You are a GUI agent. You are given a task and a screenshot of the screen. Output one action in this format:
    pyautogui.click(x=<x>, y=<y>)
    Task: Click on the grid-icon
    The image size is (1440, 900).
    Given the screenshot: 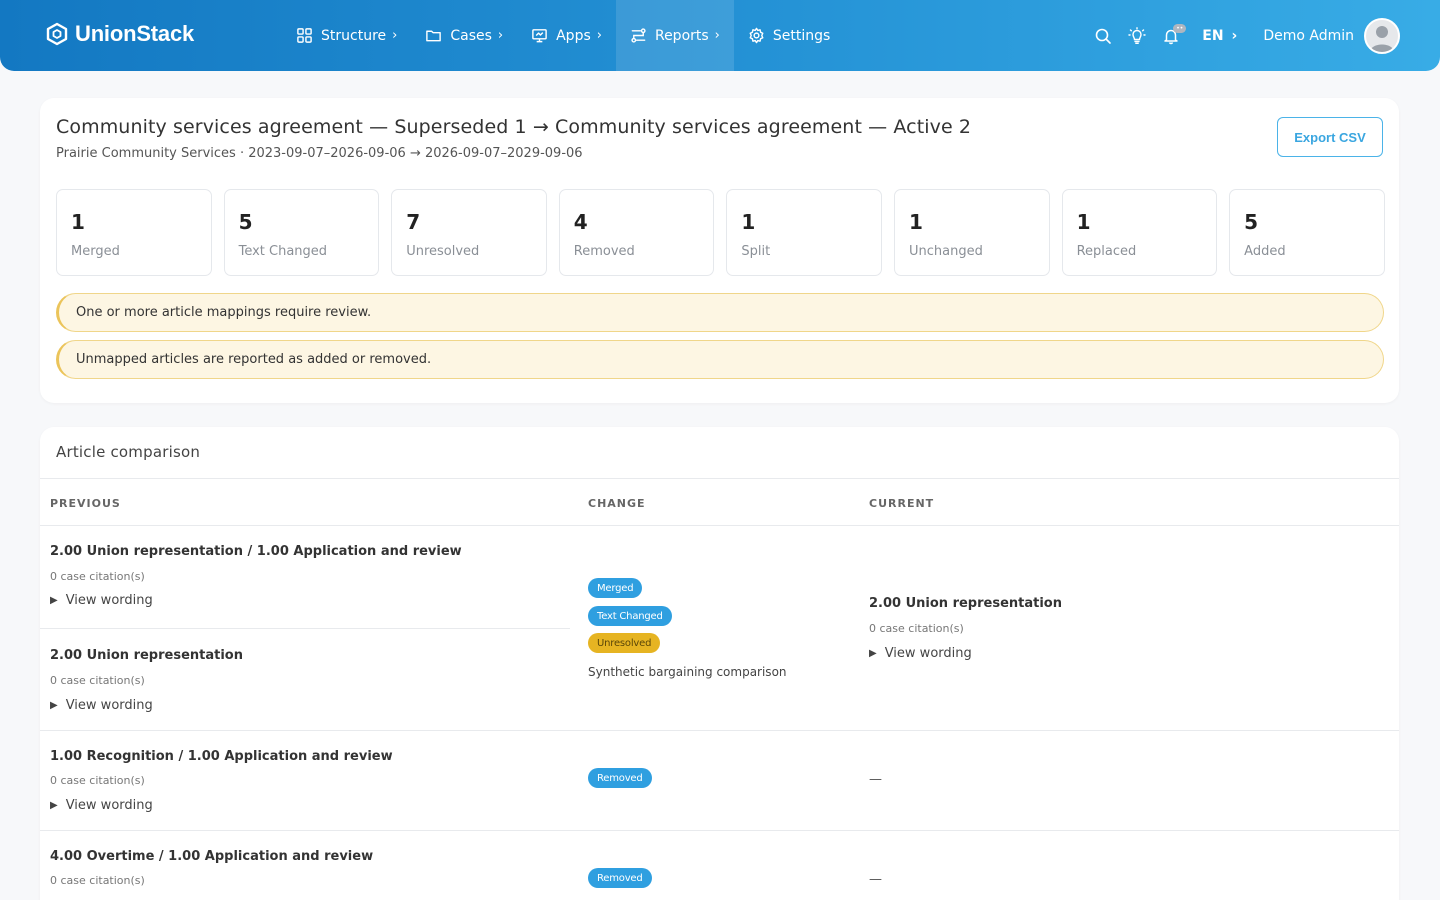 What is the action you would take?
    pyautogui.click(x=304, y=35)
    